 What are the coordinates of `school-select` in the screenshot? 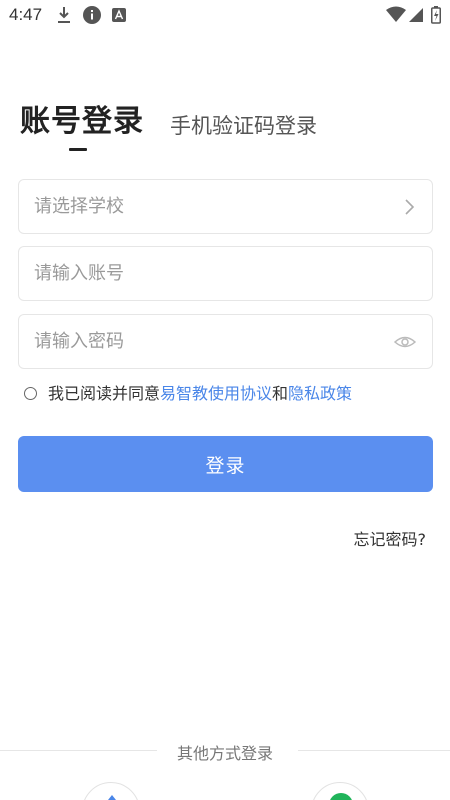 It's located at (225, 206).